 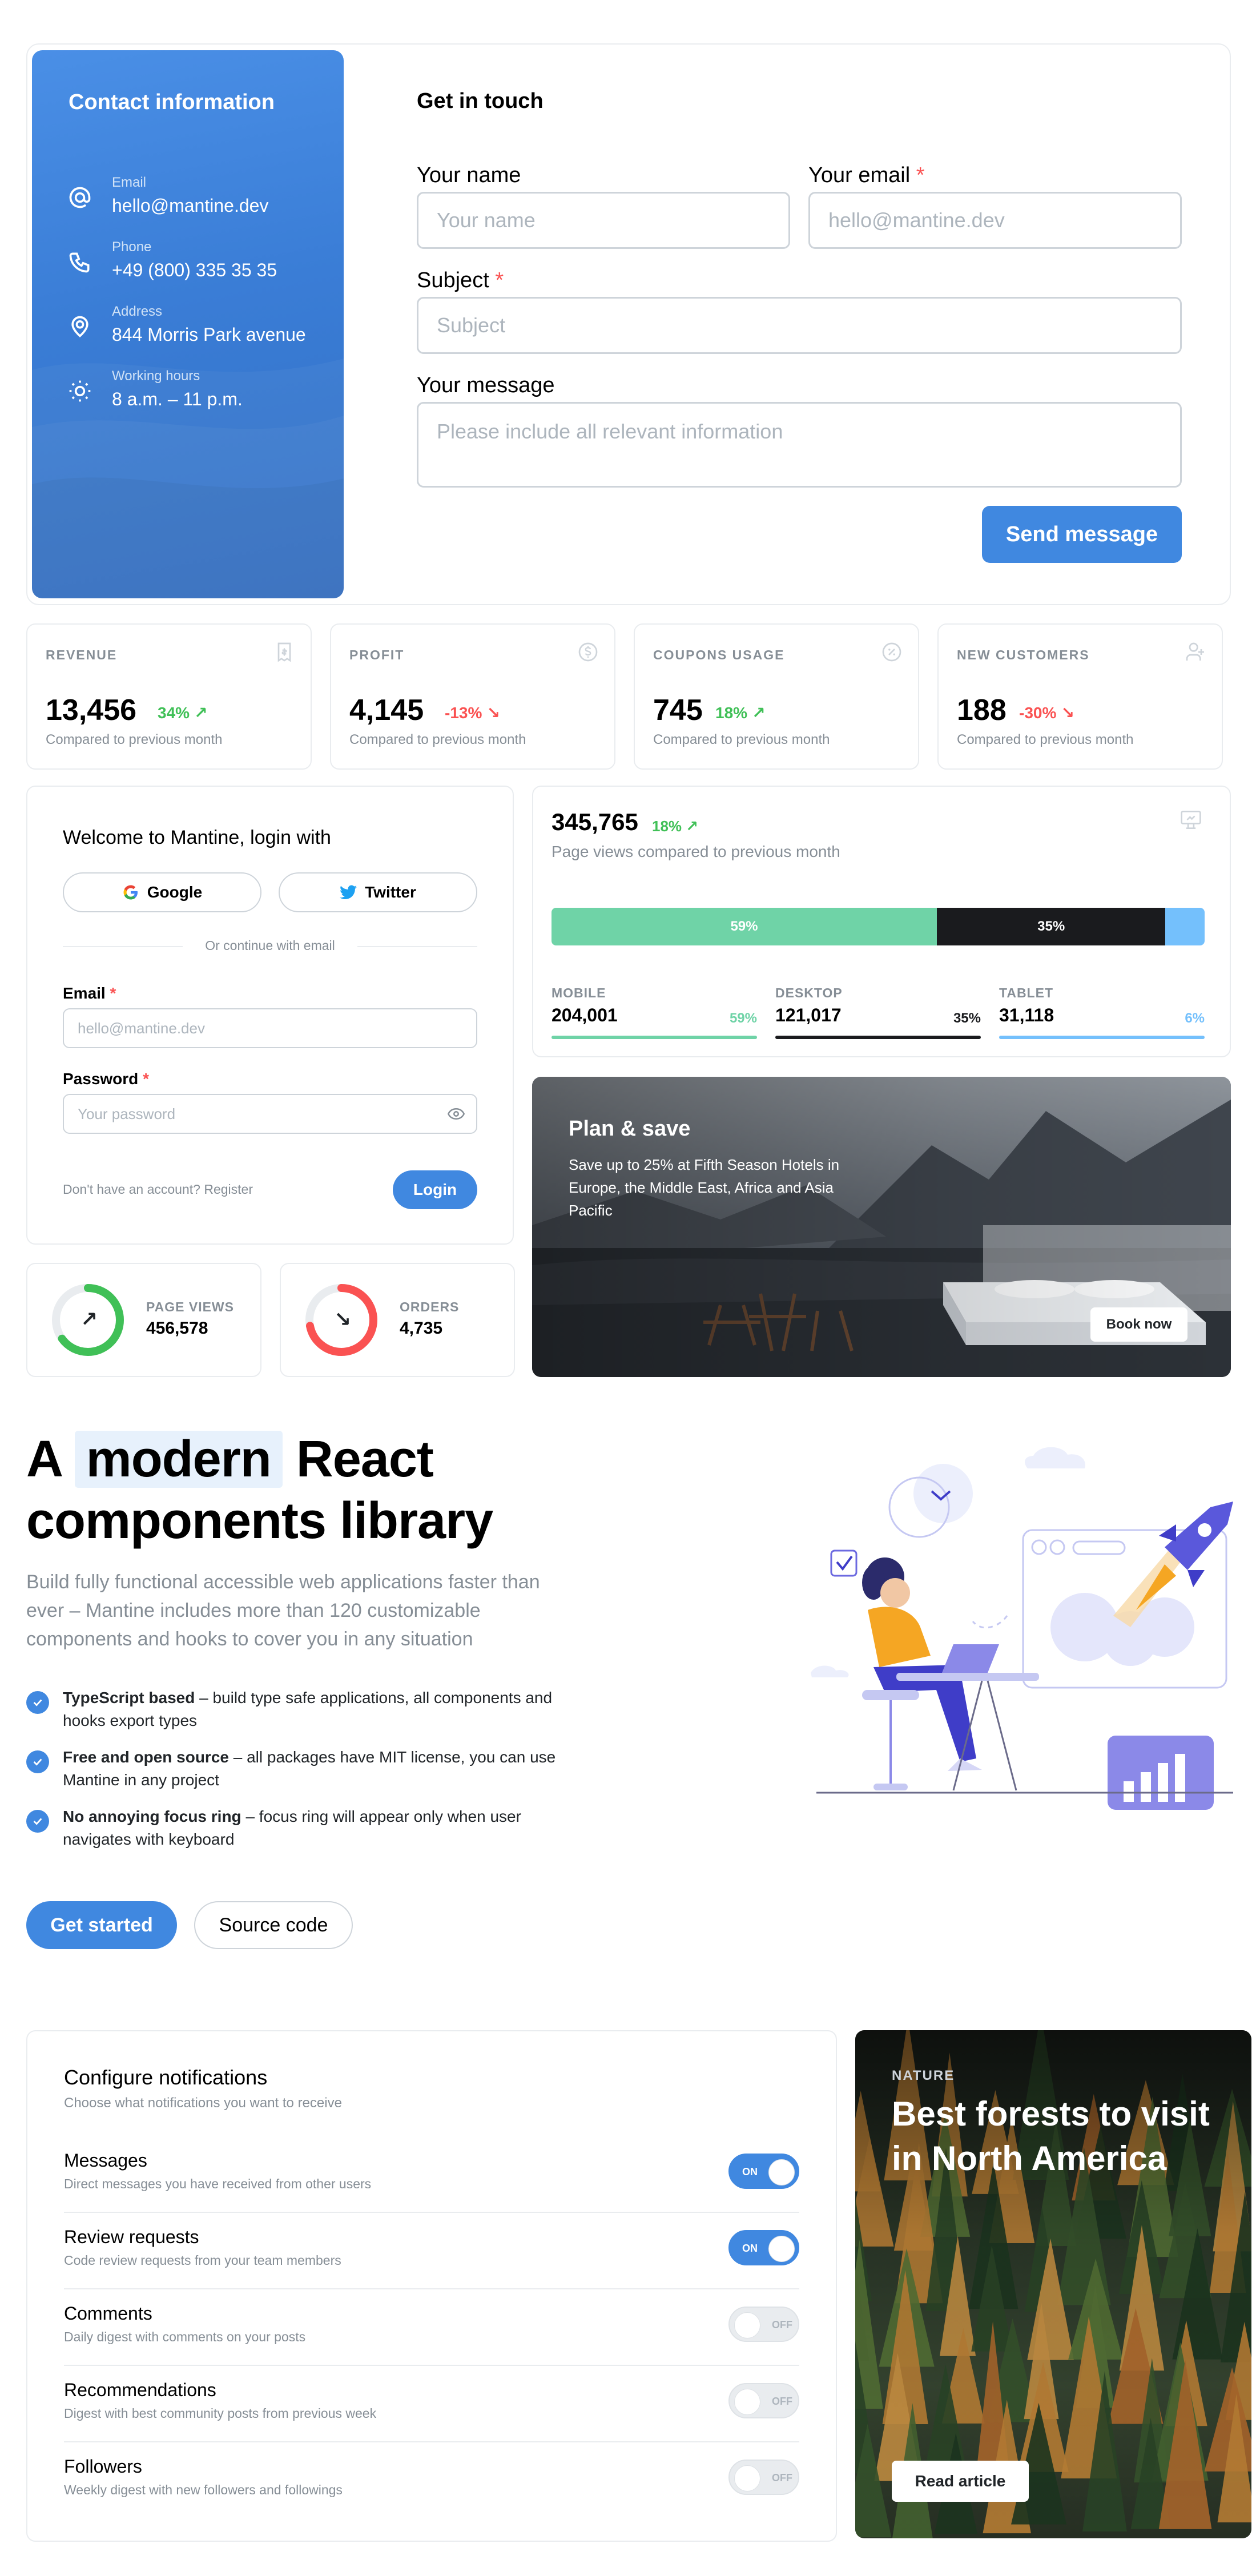 I want to click on article-title: Best forests to visit in North America, so click(x=1051, y=2136).